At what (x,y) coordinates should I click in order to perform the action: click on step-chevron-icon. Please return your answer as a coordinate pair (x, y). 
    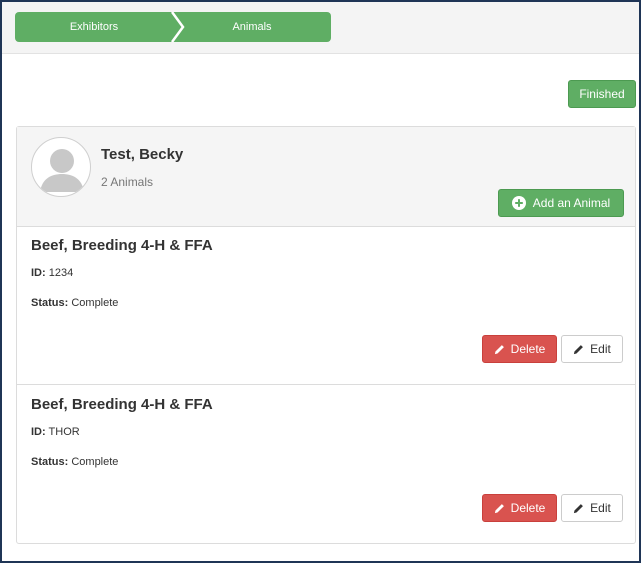
    Looking at the image, I should click on (178, 27).